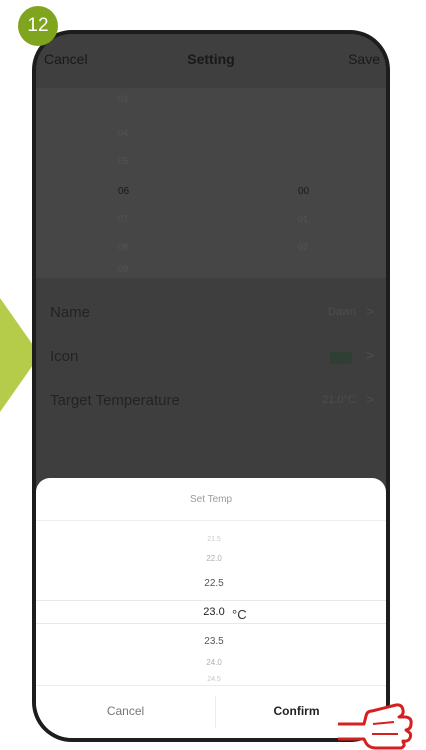 Image resolution: width=426 pixels, height=750 pixels. I want to click on hour-option: 05, so click(123, 161).